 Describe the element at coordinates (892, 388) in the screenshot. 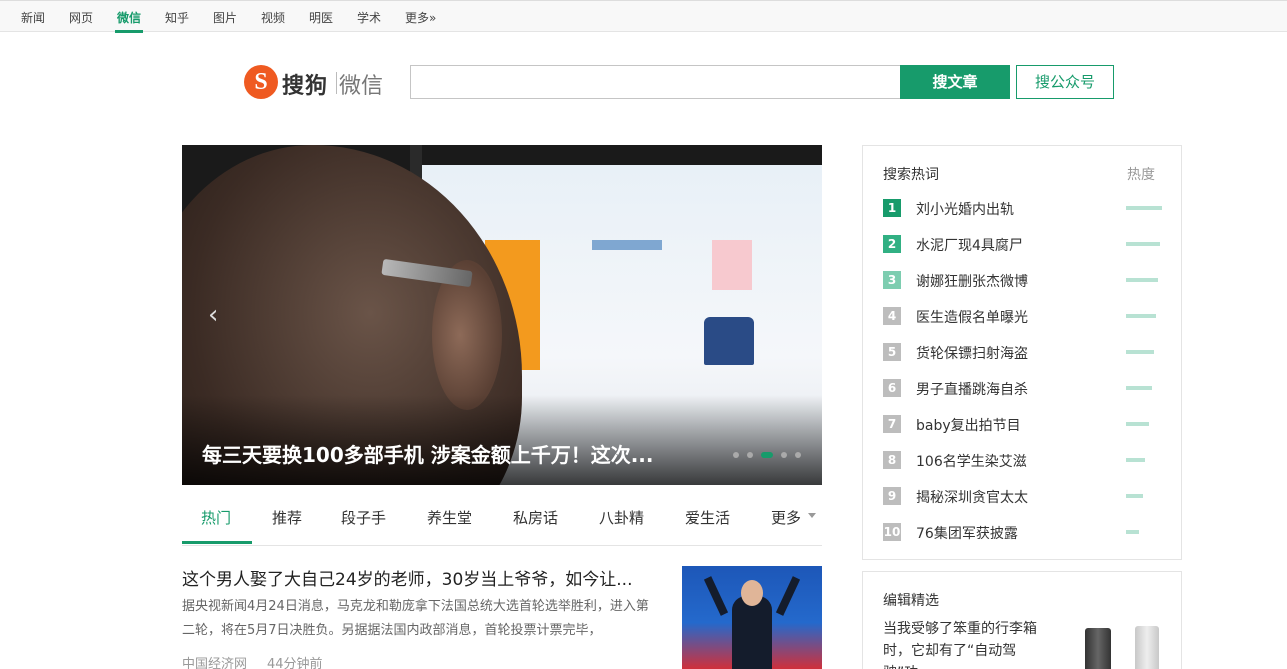

I see `hot-search-rank: 6` at that location.